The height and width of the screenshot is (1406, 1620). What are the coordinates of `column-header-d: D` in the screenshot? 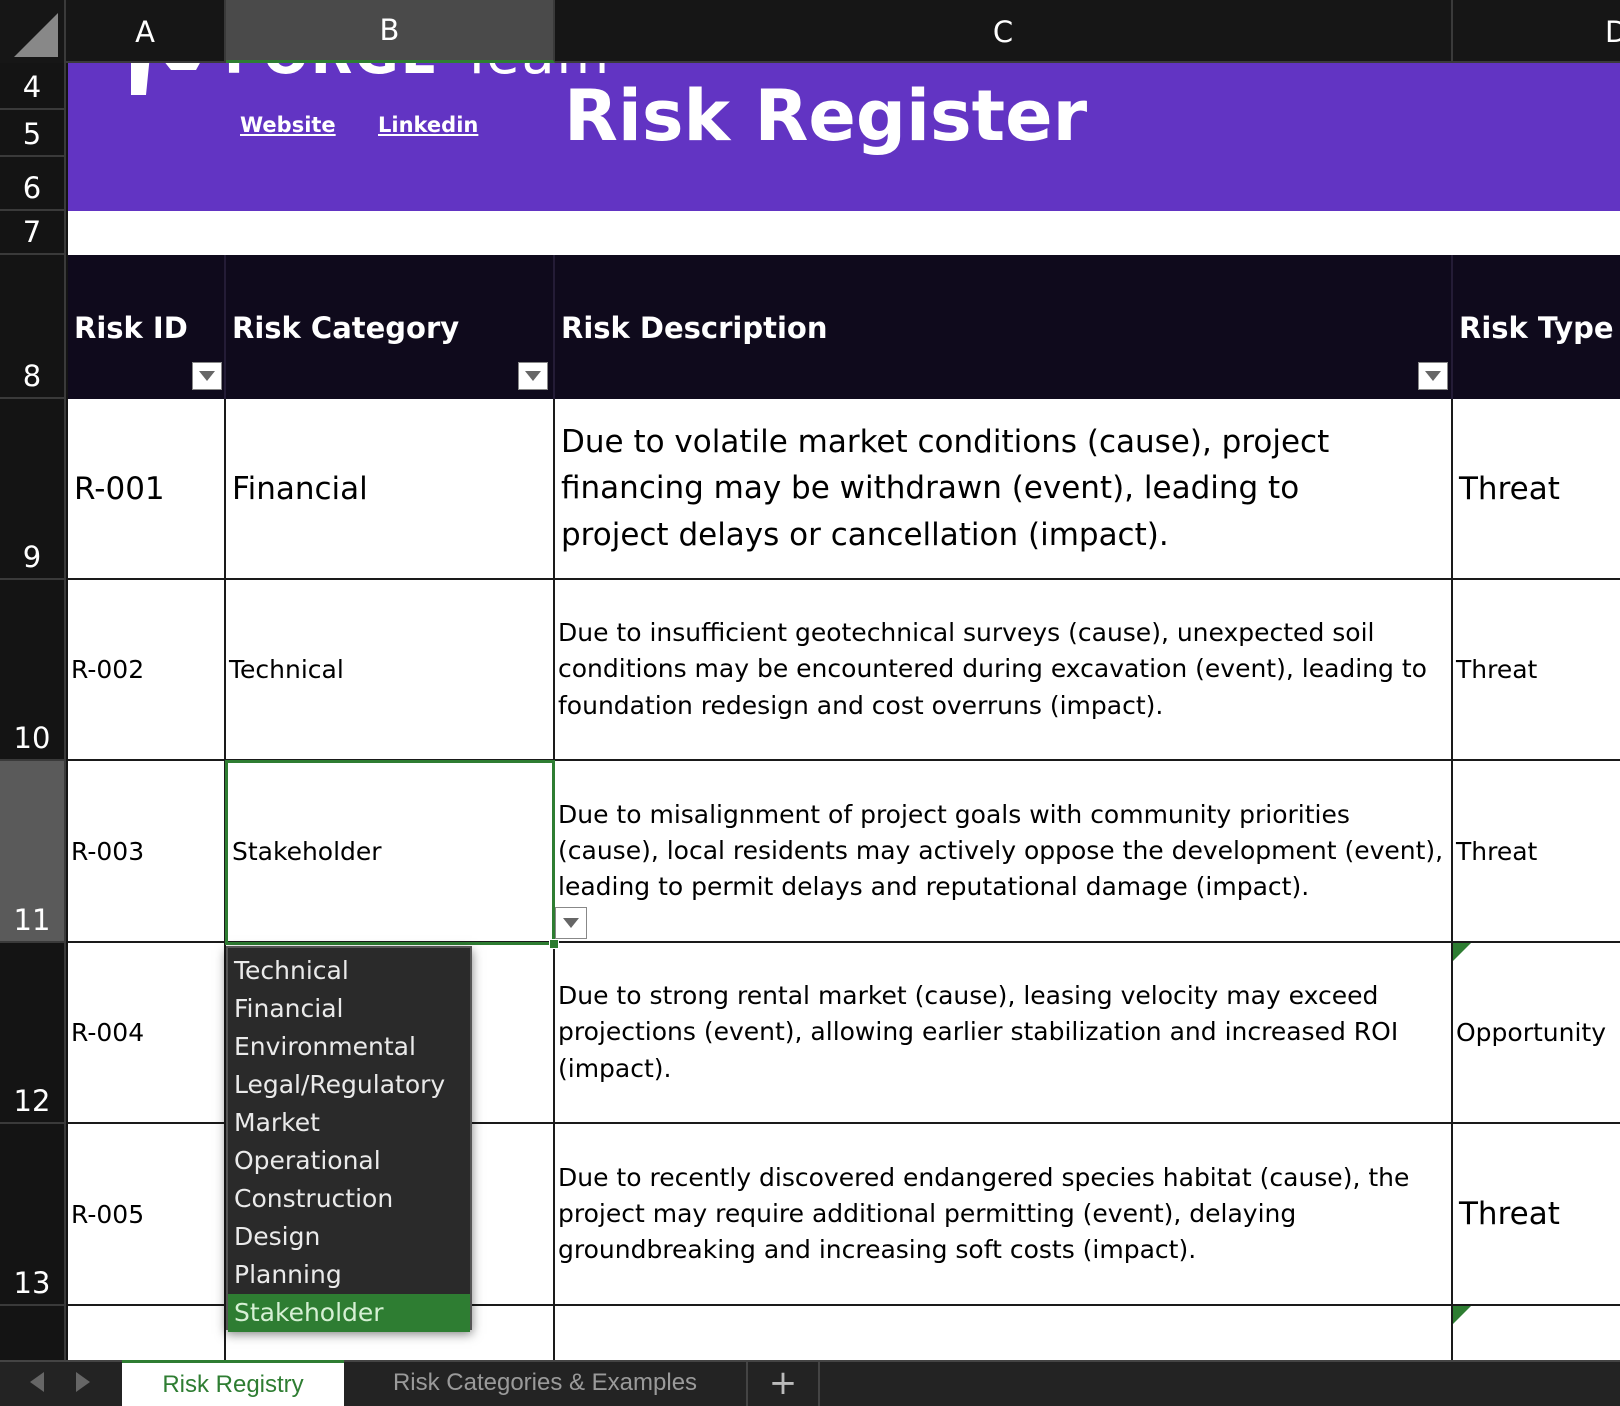 It's located at (1536, 31).